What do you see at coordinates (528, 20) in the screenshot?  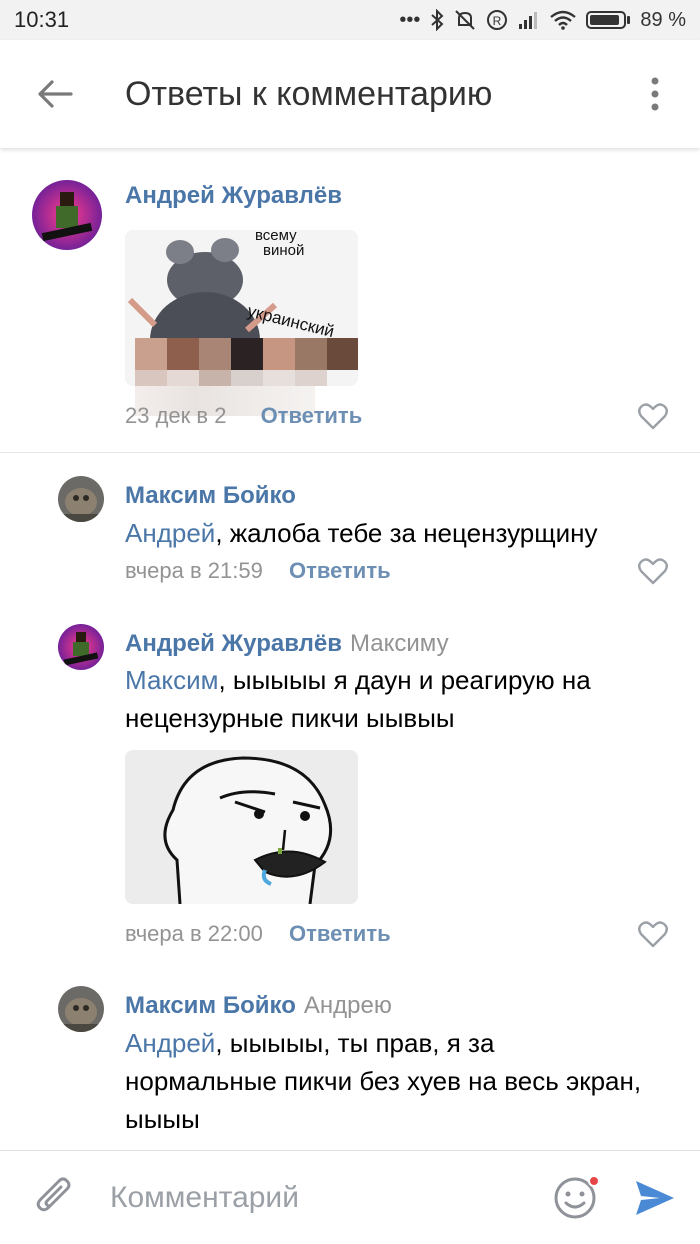 I see `signal-icon` at bounding box center [528, 20].